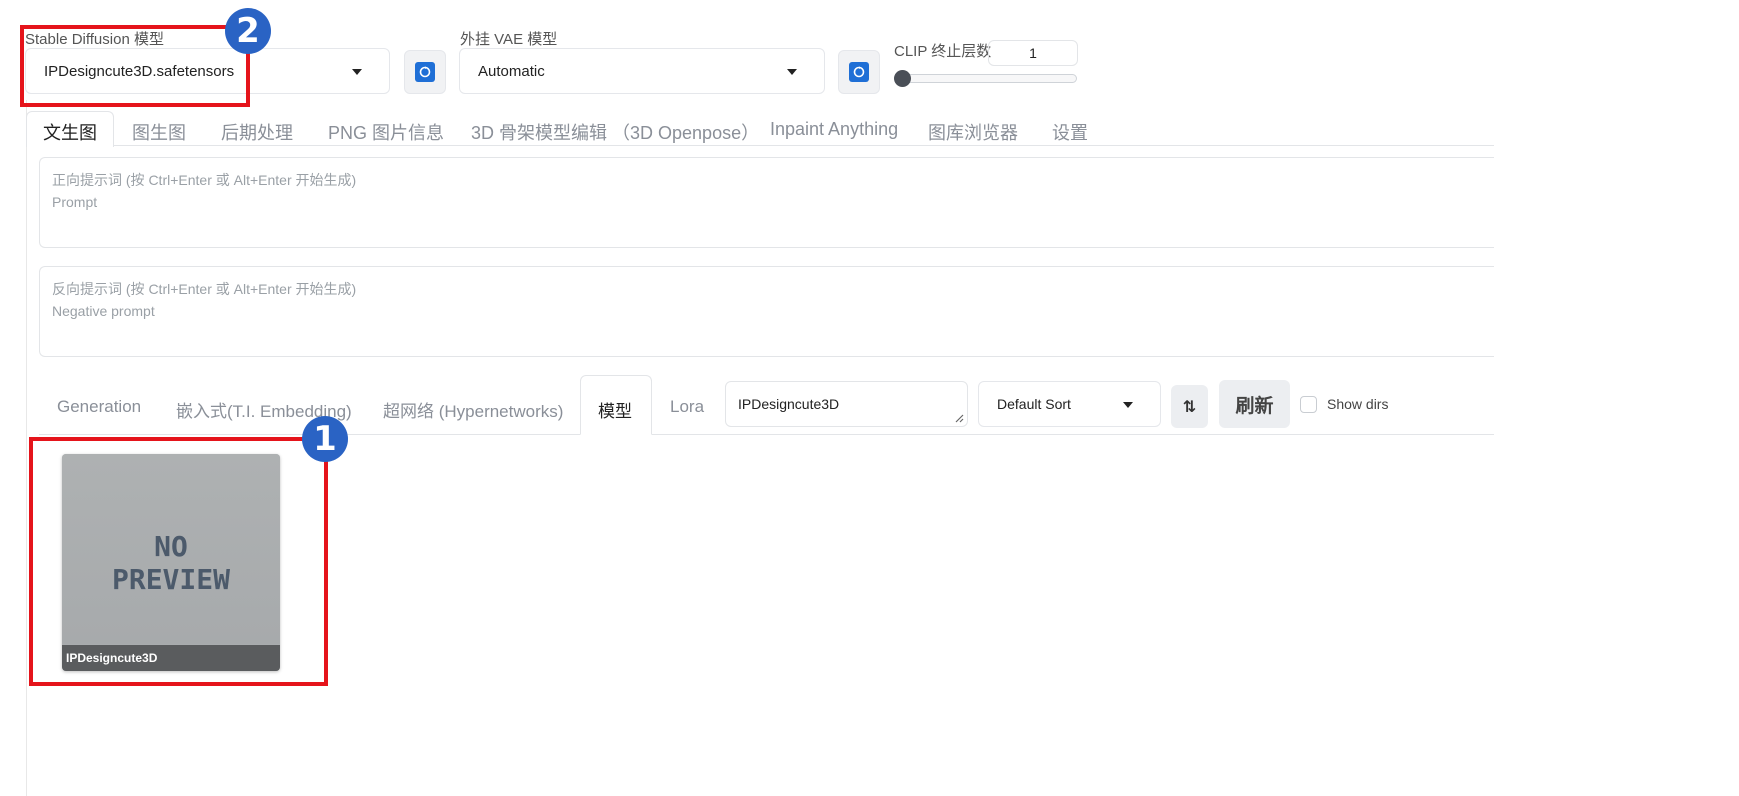 This screenshot has height=796, width=1739. Describe the element at coordinates (1358, 404) in the screenshot. I see `show-dirs-label: Show dirs` at that location.